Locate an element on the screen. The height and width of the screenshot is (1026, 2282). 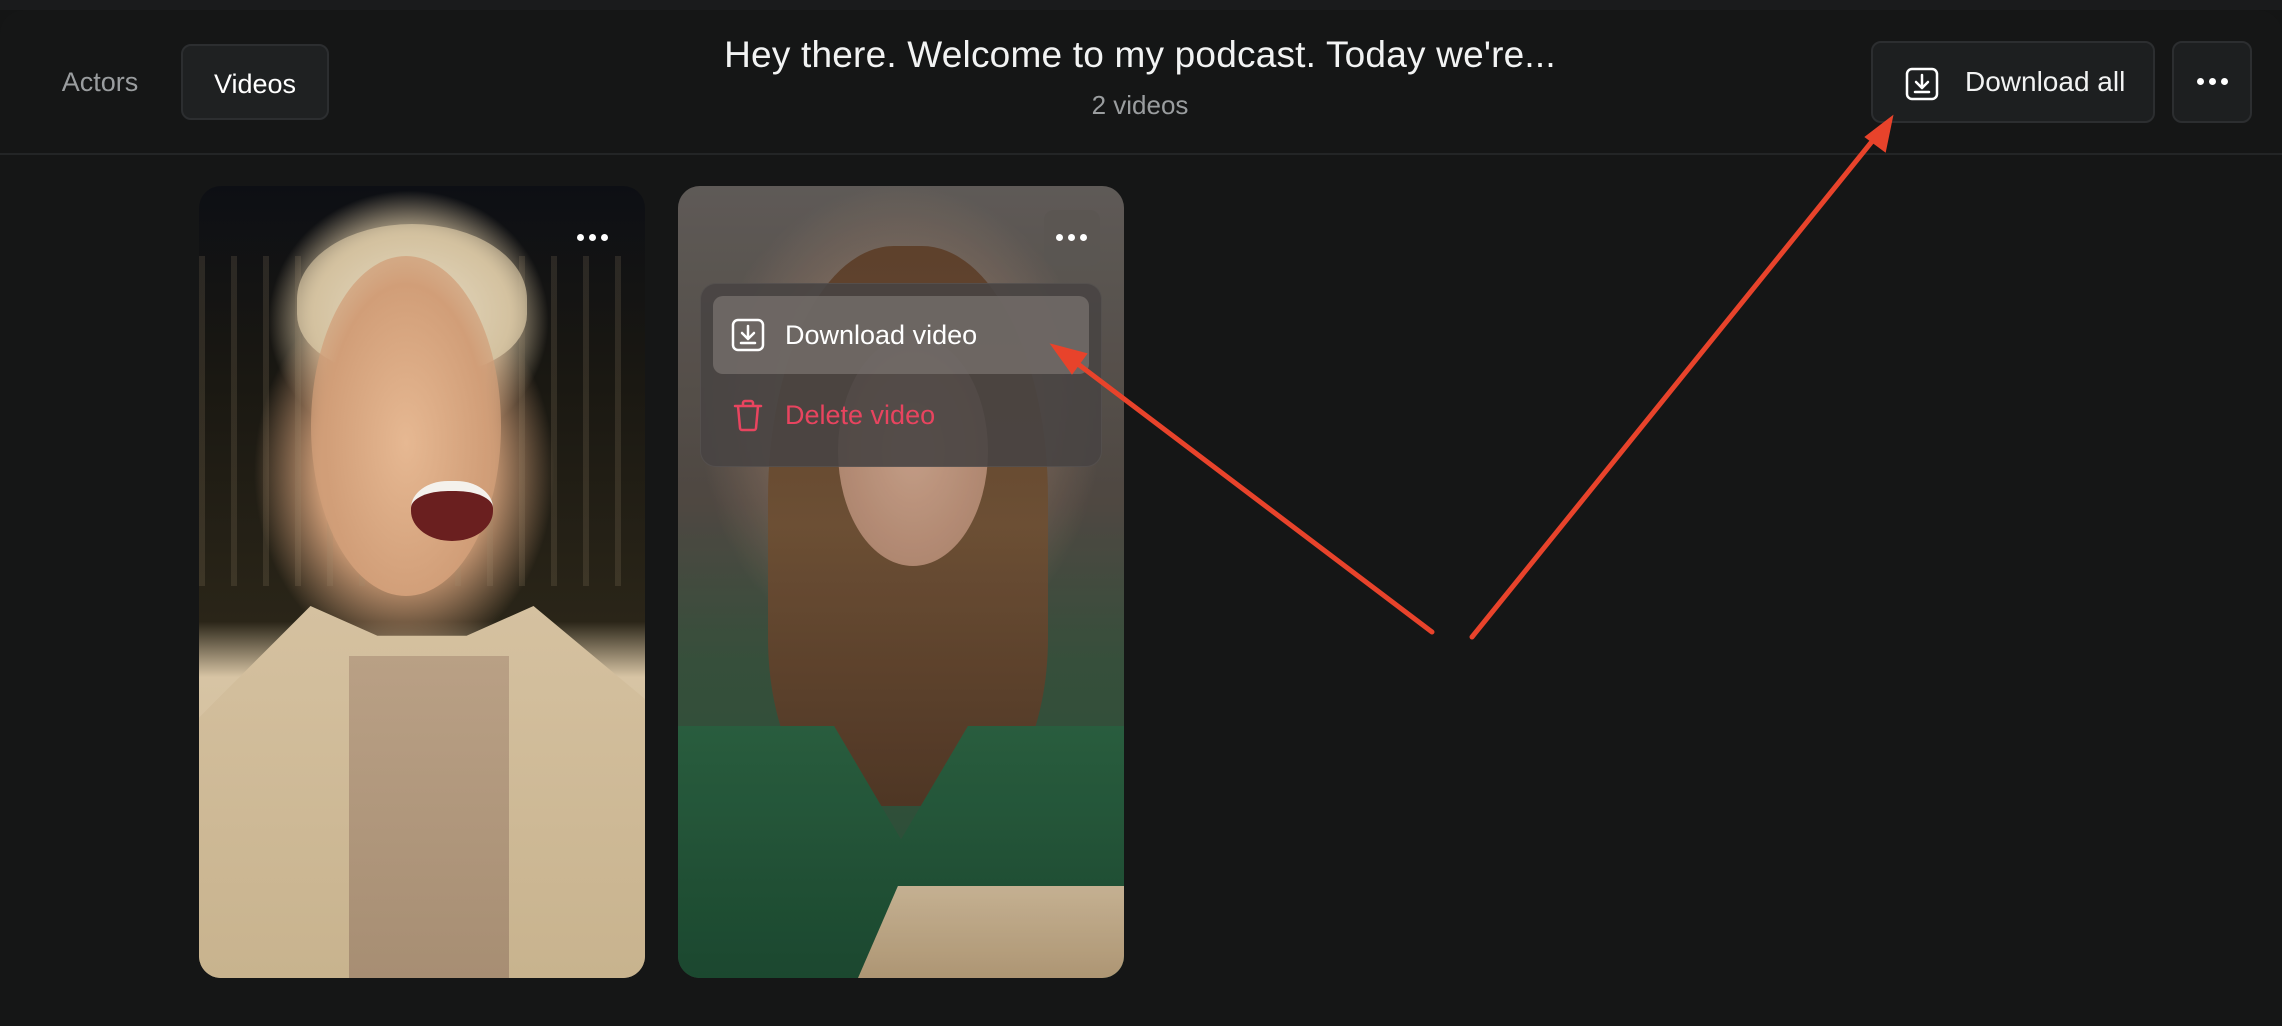
video-context-menu: Download video Delete video is located at coordinates (901, 375).